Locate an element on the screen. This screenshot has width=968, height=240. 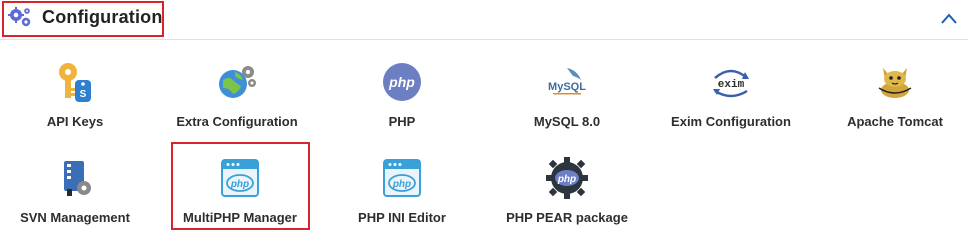
apache-tomcat-label: Apache Tomcat is located at coordinates (895, 121).